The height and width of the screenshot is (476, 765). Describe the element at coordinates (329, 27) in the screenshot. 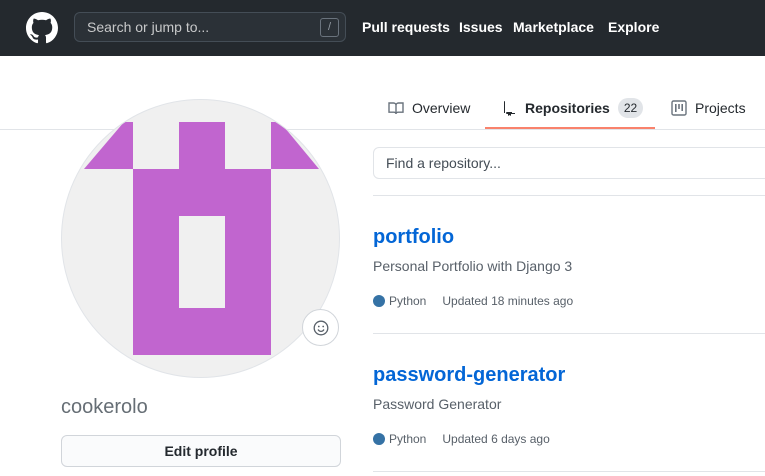

I see `search-shortcut-key: /` at that location.